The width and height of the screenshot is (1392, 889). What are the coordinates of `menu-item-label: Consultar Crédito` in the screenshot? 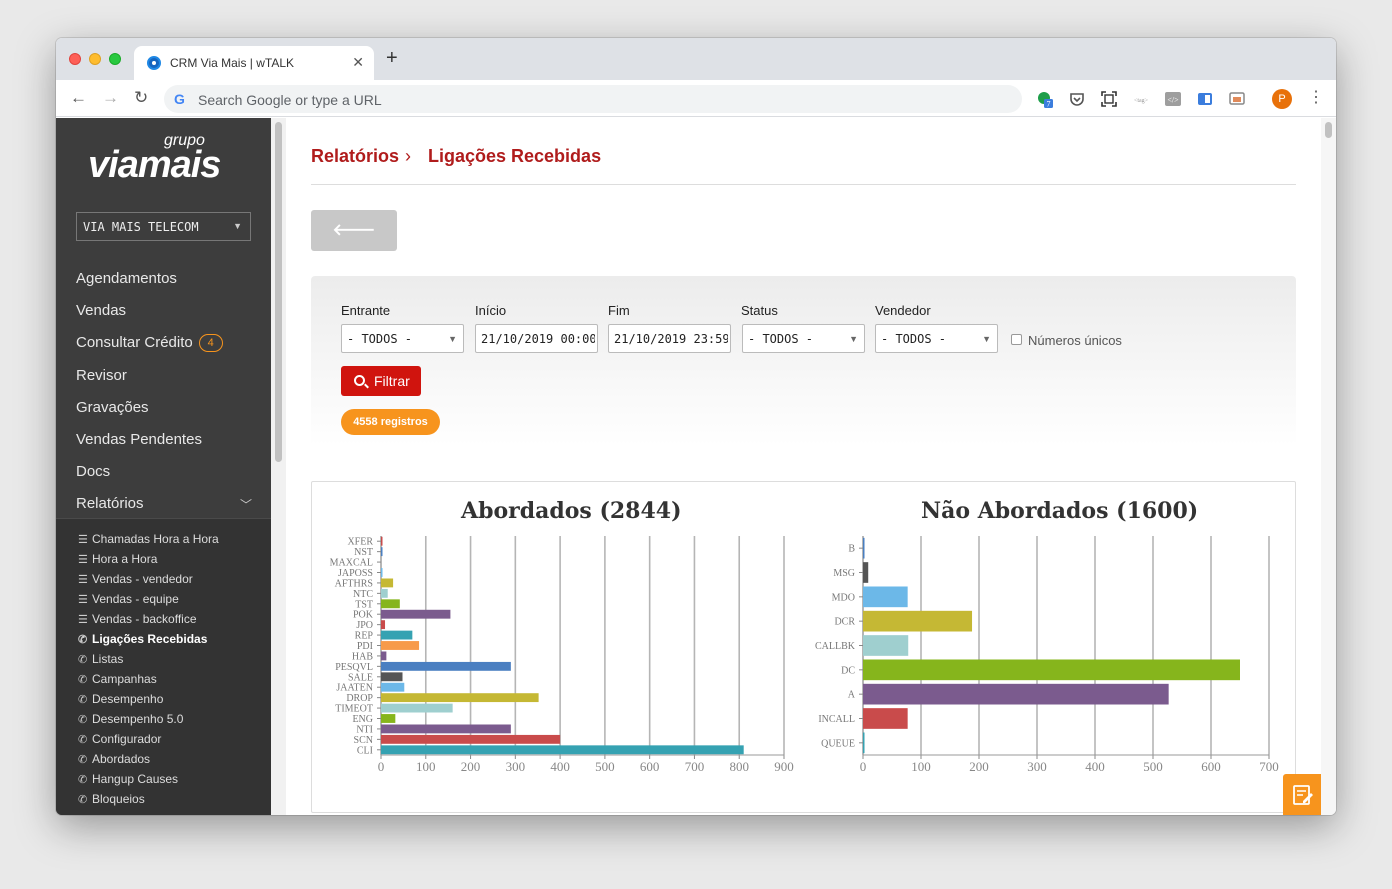 It's located at (134, 342).